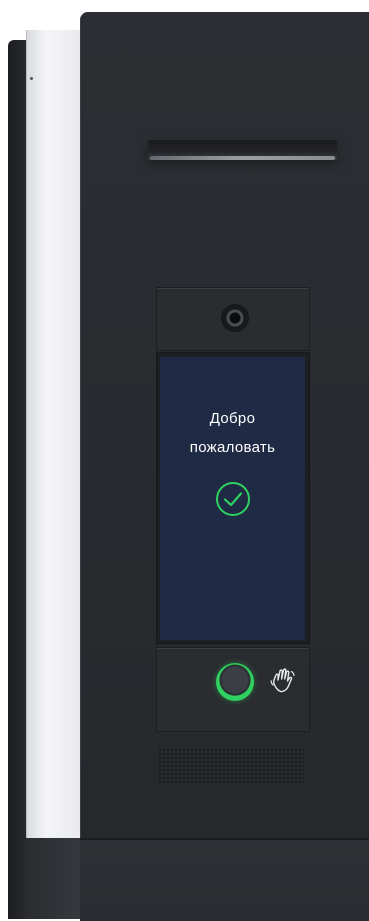 The height and width of the screenshot is (921, 369). I want to click on side-screw, so click(31, 78).